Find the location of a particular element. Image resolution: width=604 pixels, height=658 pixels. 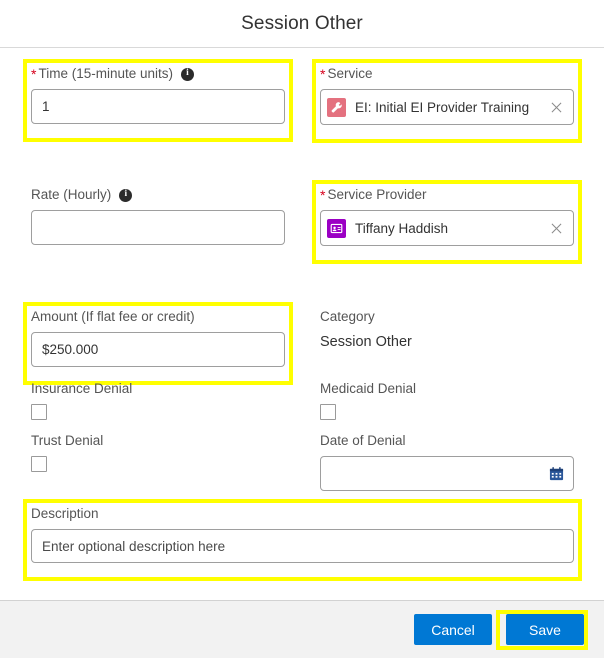

field-date-of-denial: Date of Denial is located at coordinates (447, 462).